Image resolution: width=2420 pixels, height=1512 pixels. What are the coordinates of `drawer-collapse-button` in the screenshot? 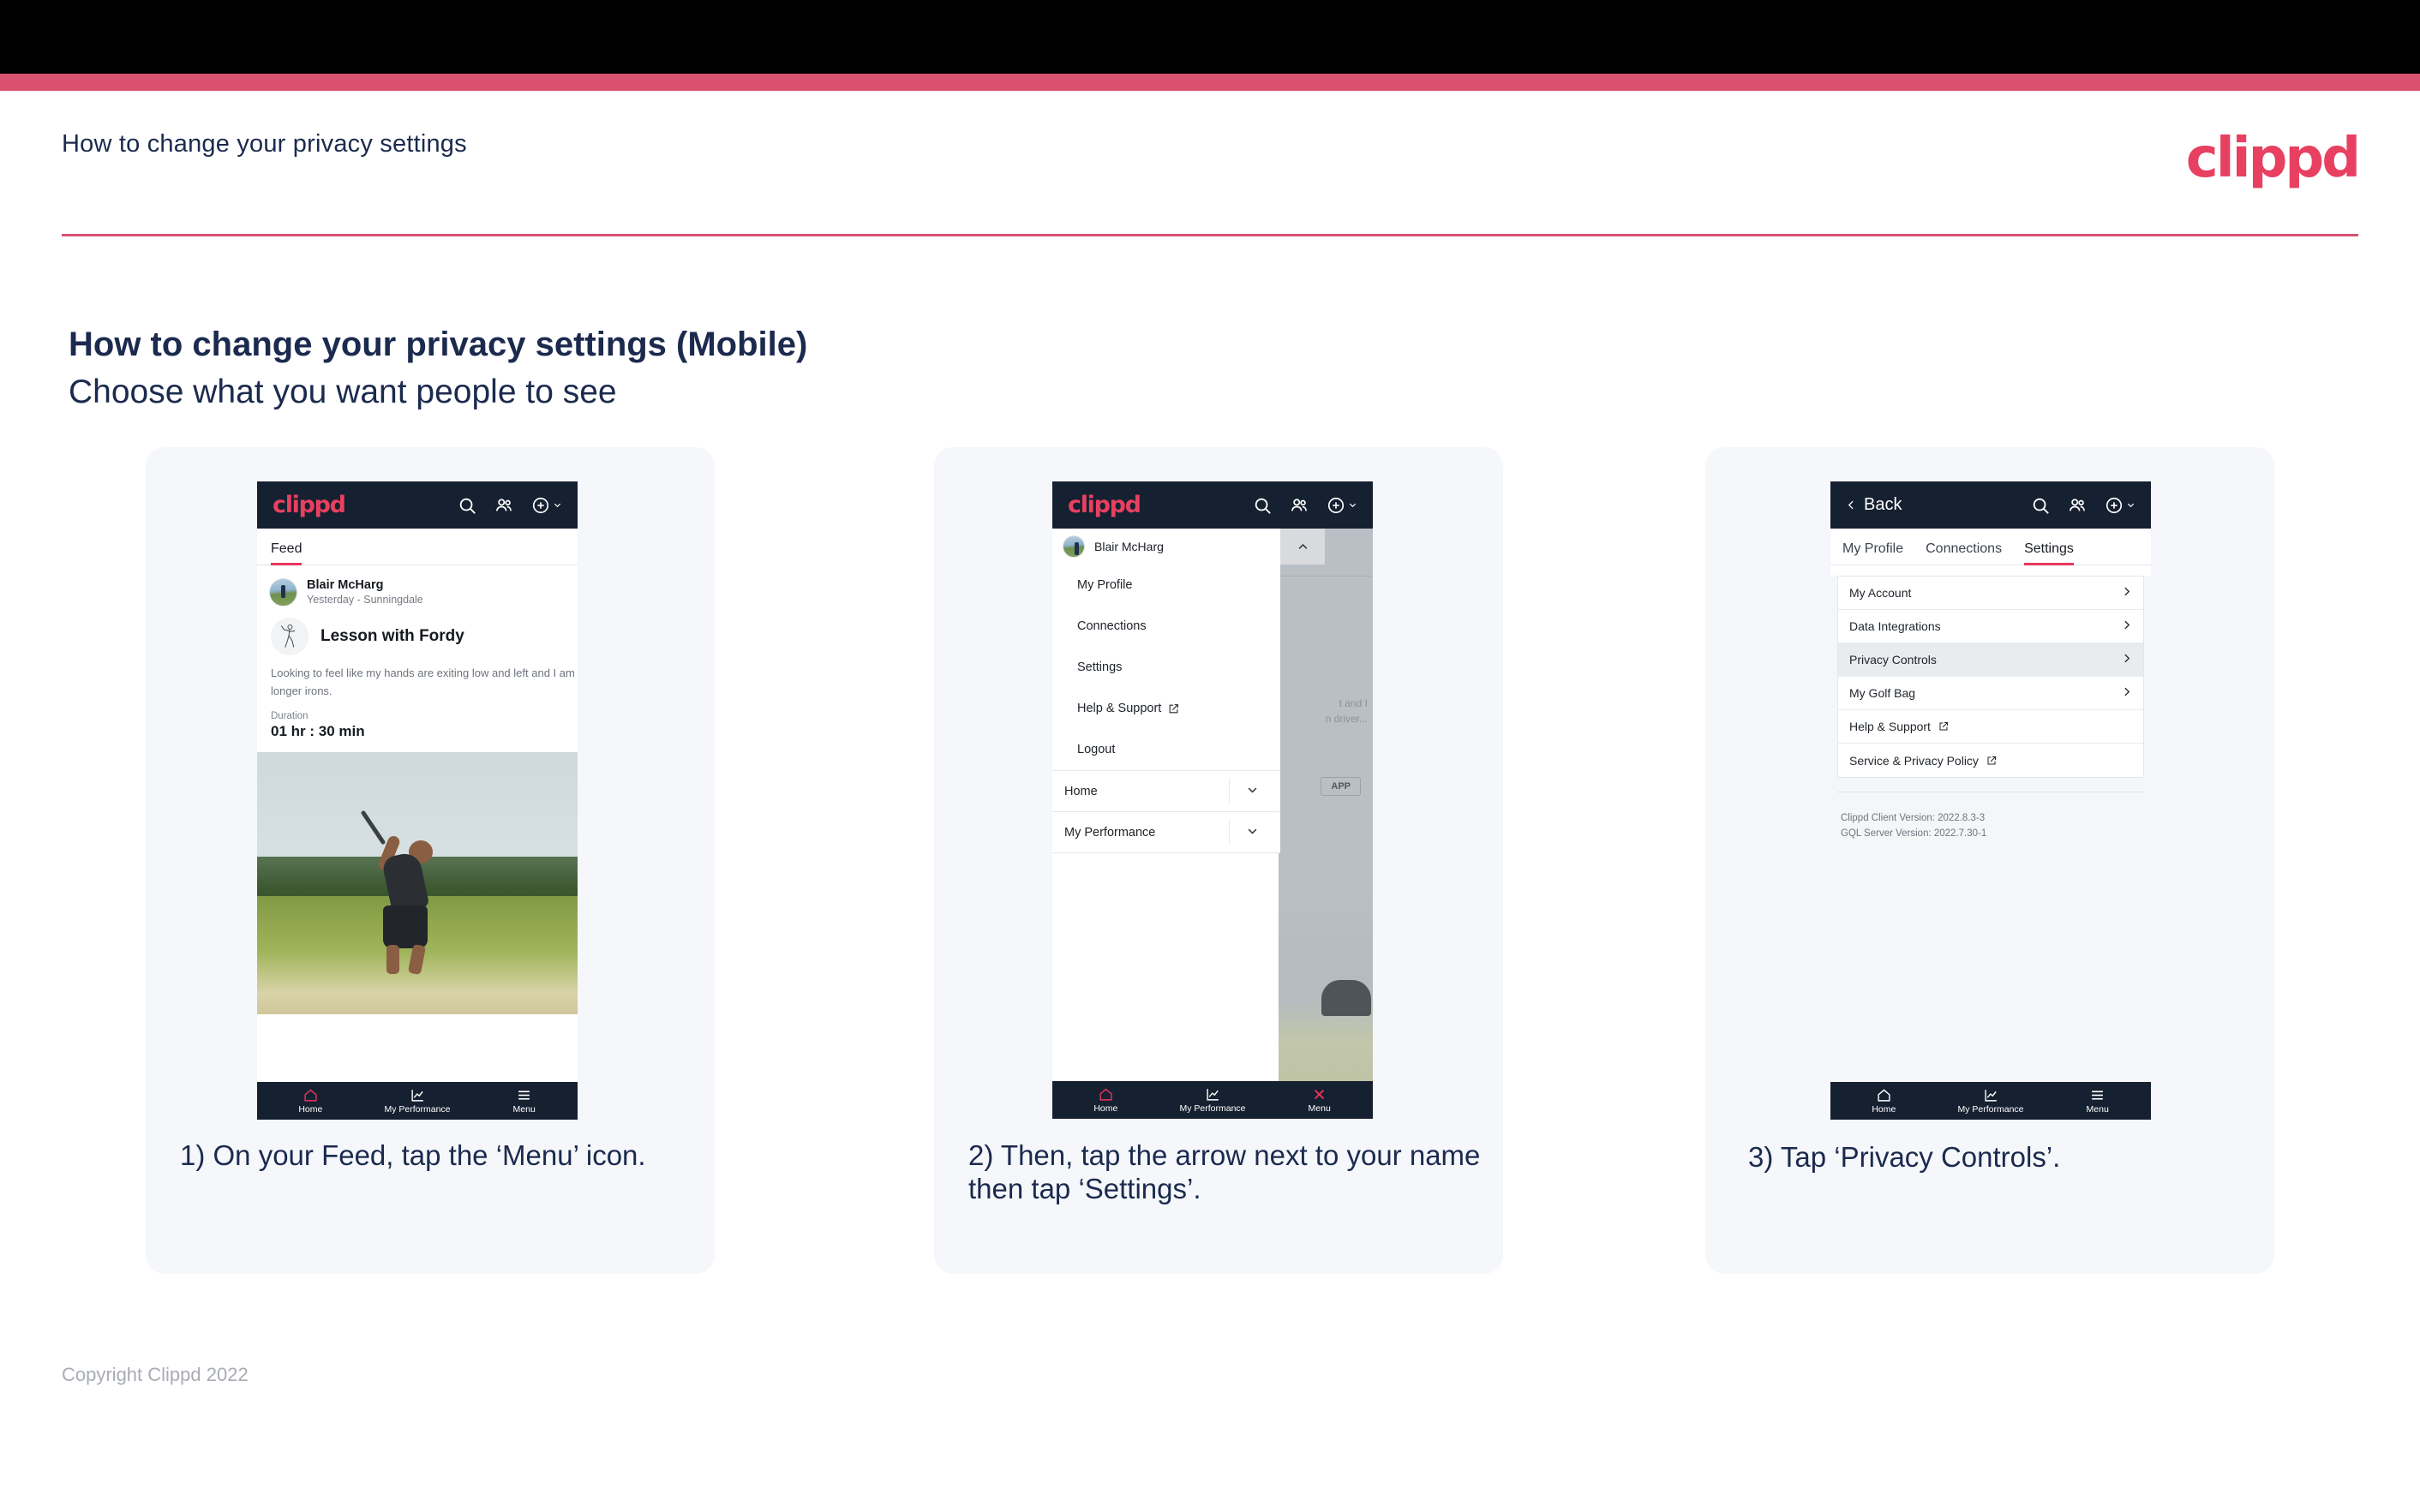 It's located at (1302, 547).